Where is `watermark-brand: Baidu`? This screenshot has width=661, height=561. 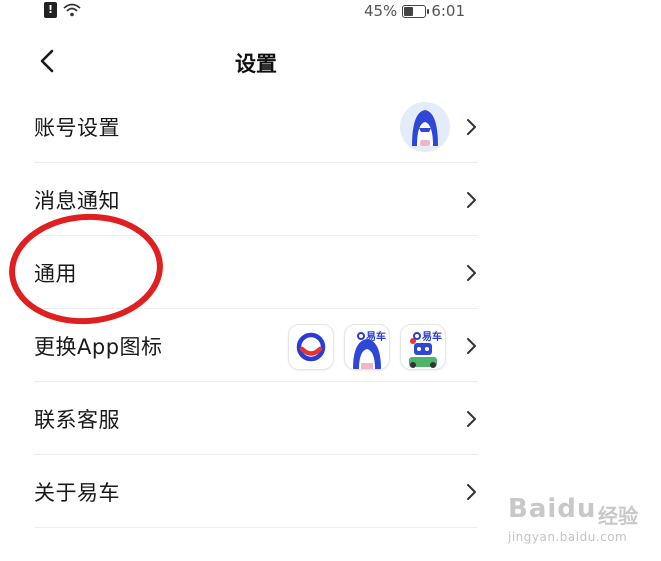 watermark-brand: Baidu is located at coordinates (552, 509).